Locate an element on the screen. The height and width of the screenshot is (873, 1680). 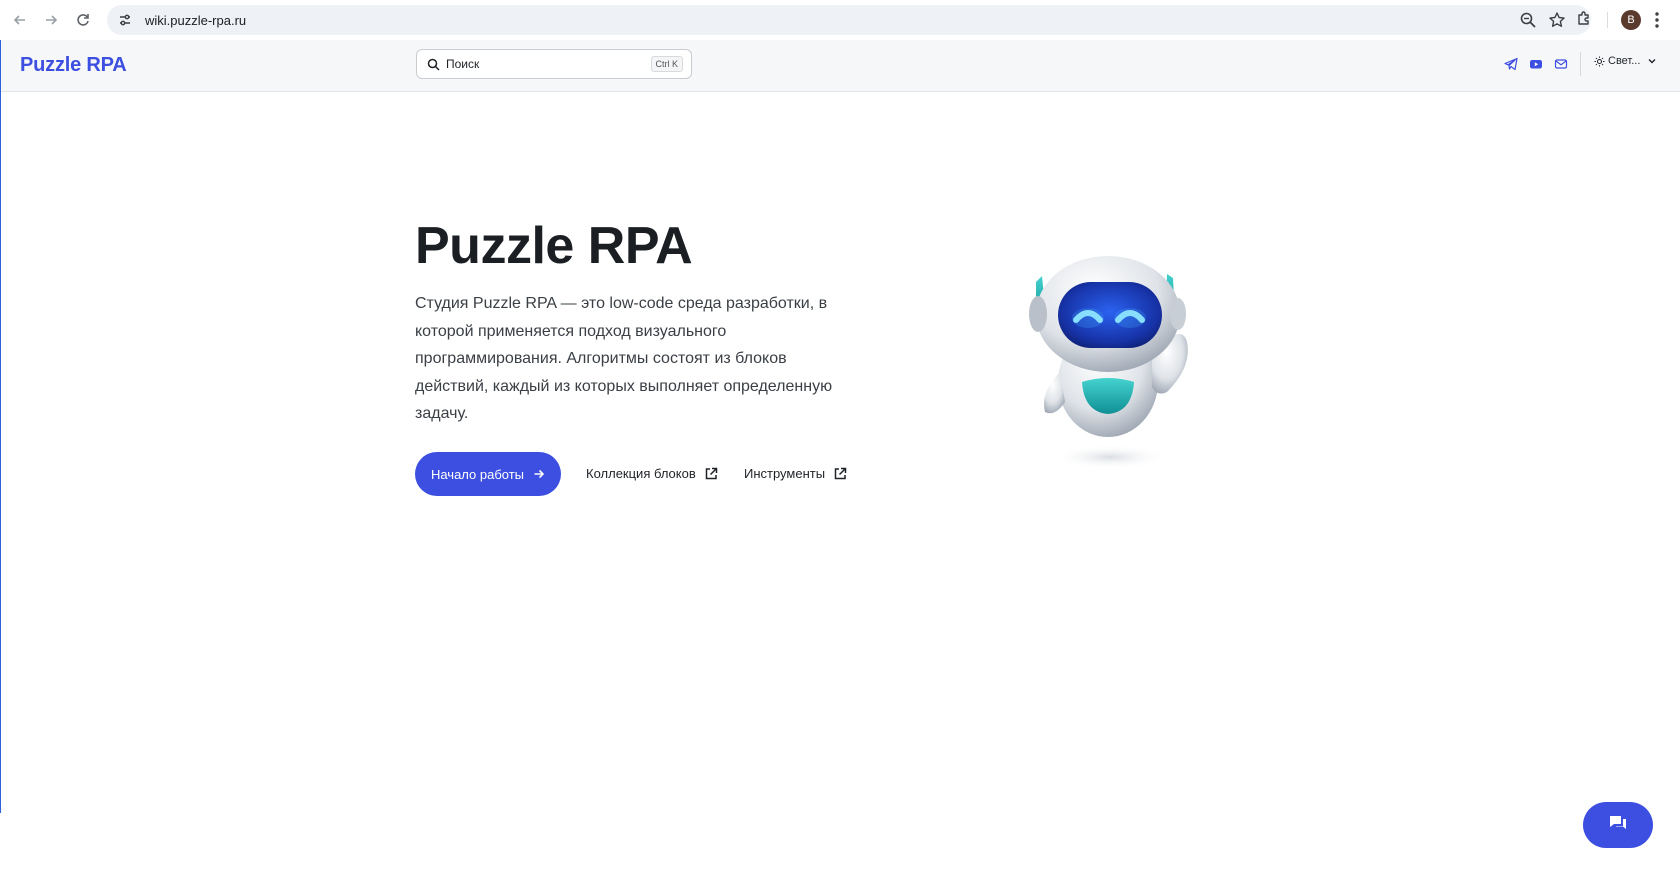
site-info-icon is located at coordinates (125, 20).